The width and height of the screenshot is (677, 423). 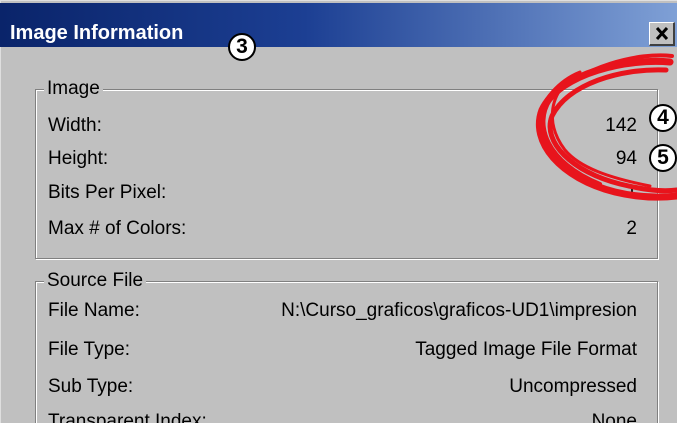 I want to click on bits-per-pixel-value: 1, so click(x=631, y=192).